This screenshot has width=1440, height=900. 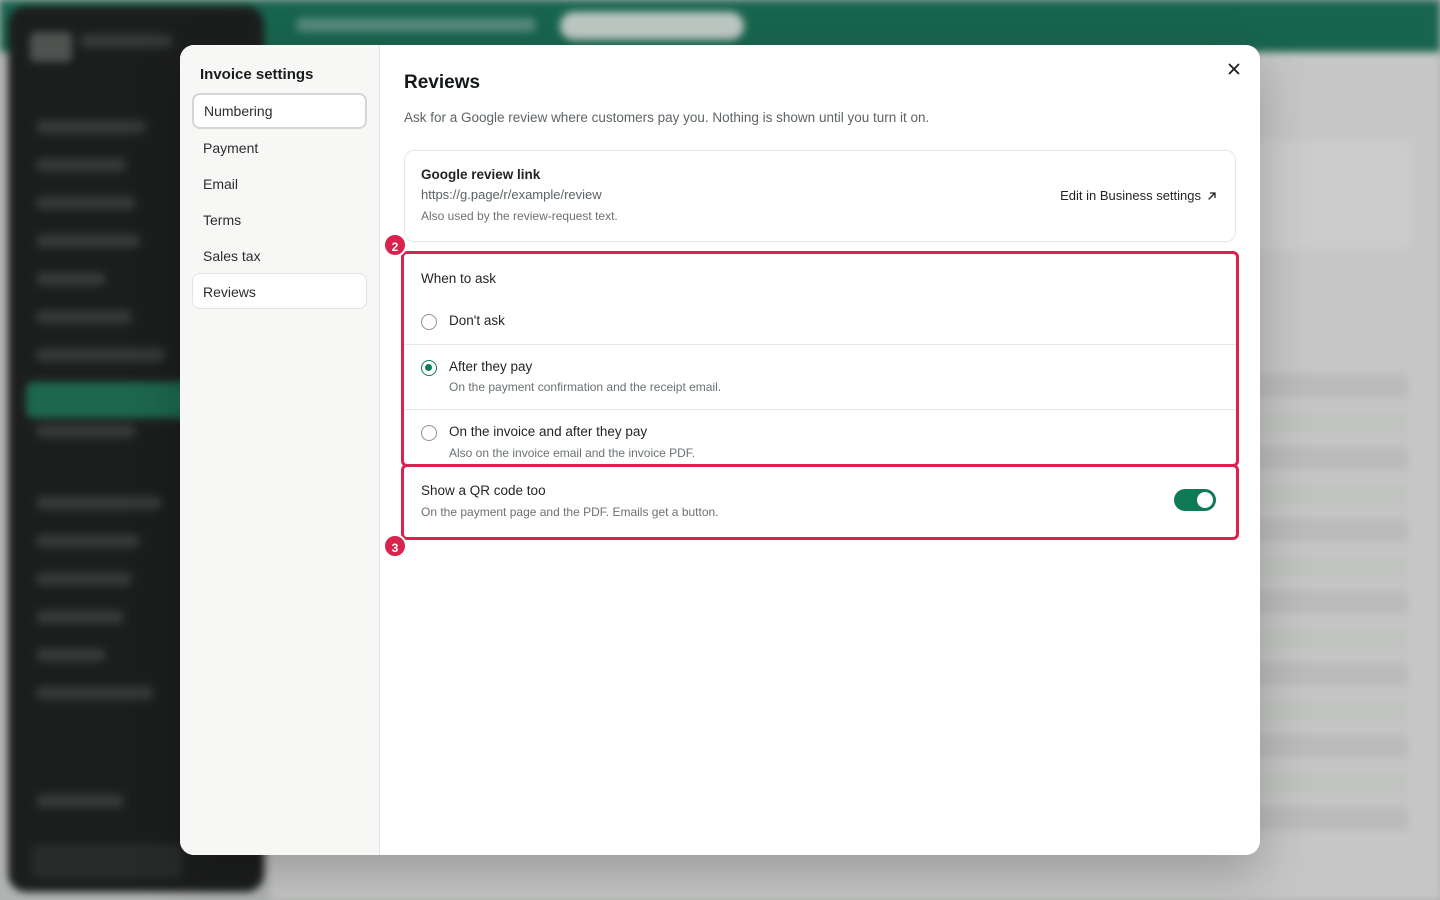 I want to click on radio-dont-ask, so click(x=429, y=322).